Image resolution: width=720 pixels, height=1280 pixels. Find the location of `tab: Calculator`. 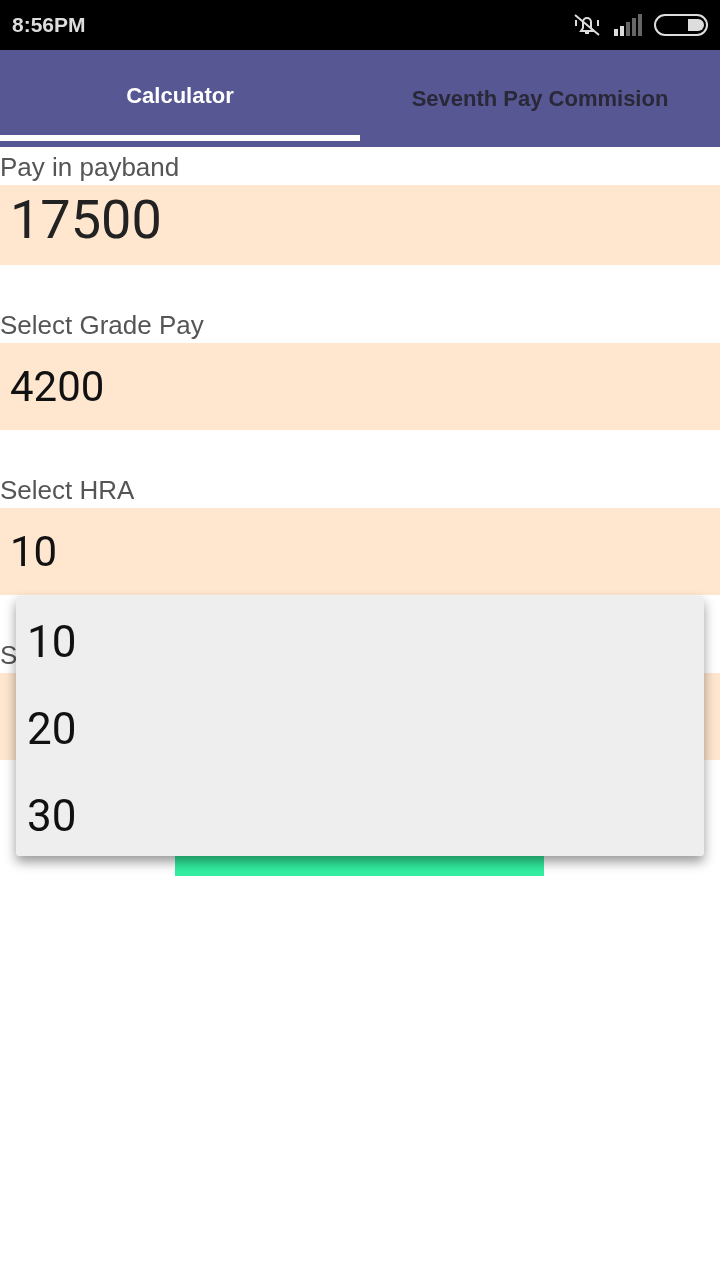

tab: Calculator is located at coordinates (180, 95).